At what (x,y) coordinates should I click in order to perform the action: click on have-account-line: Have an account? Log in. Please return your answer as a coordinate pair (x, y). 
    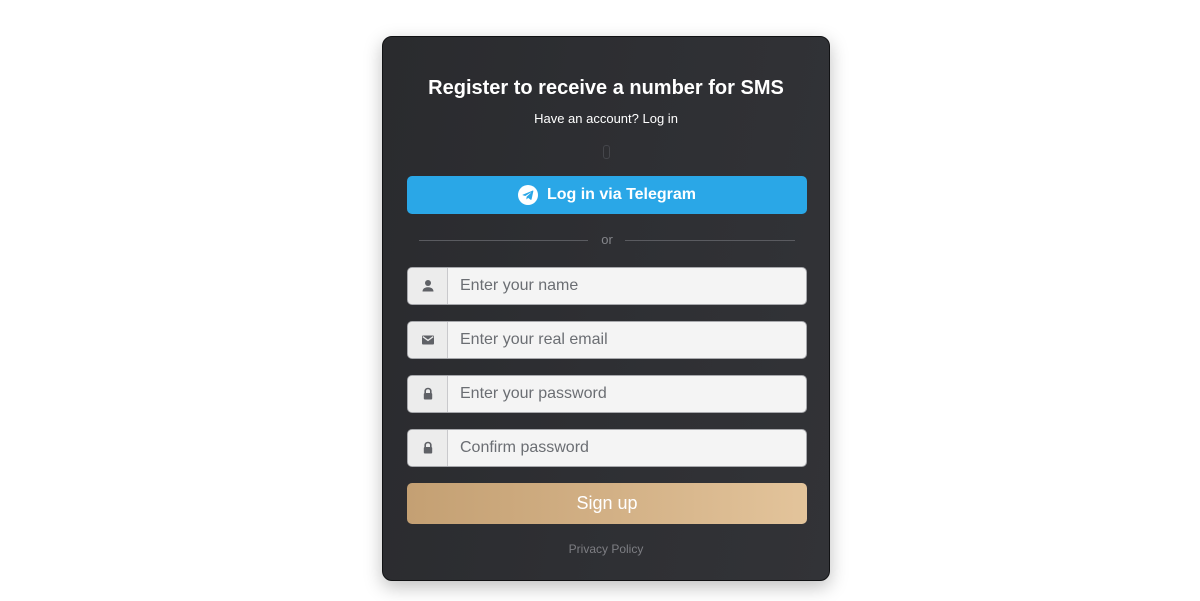
    Looking at the image, I should click on (606, 118).